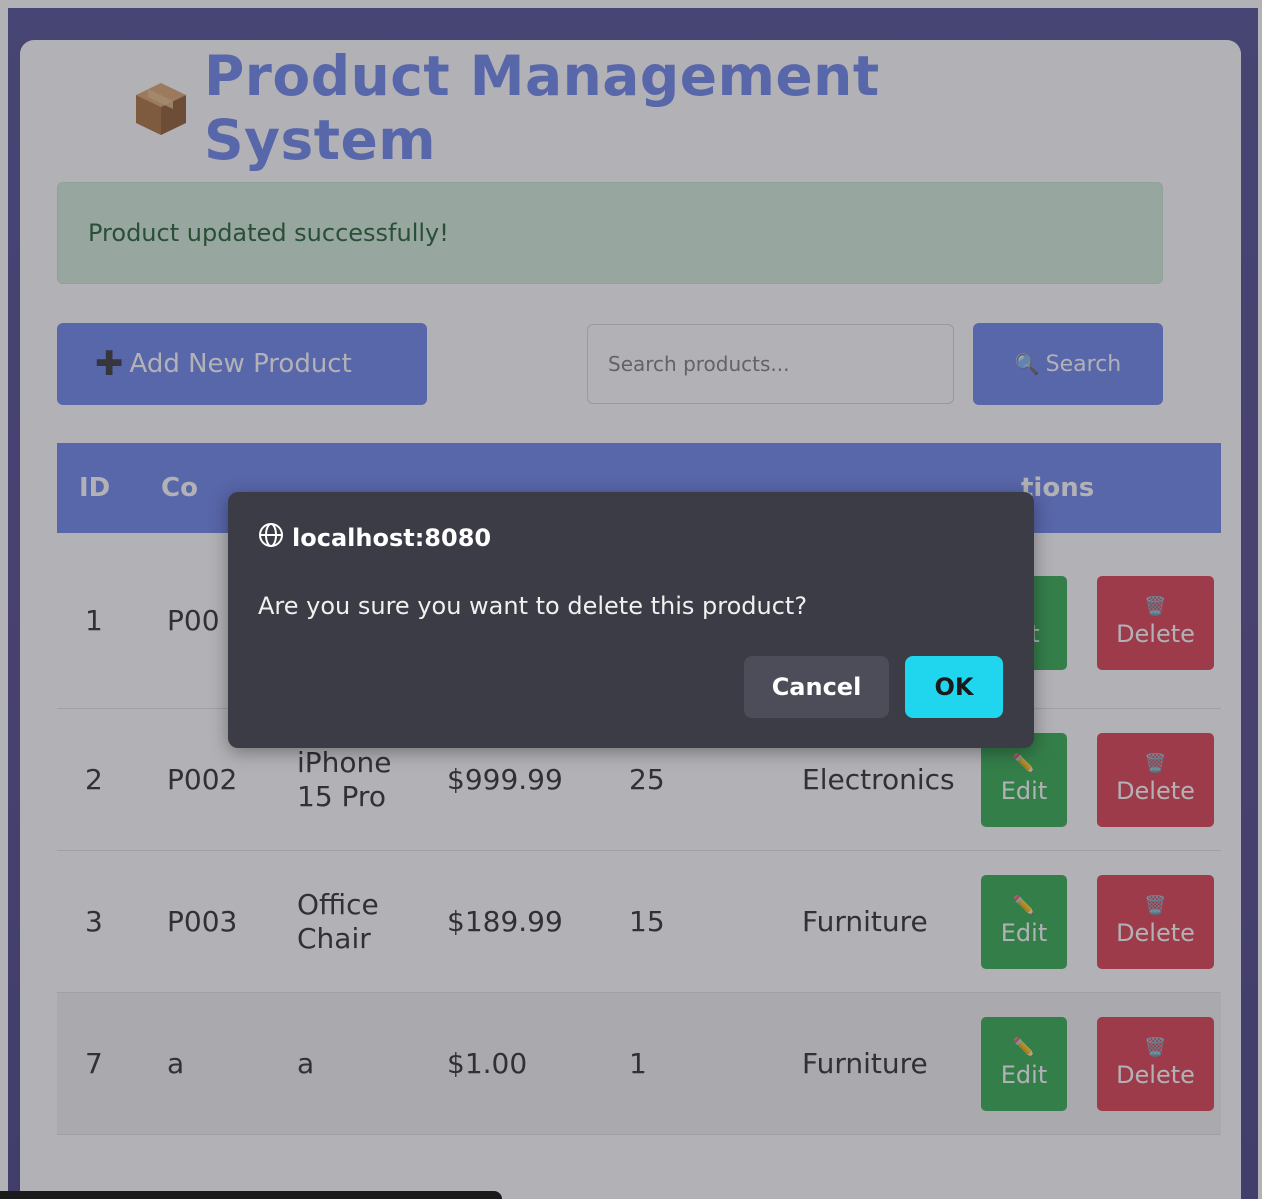 The image size is (1262, 1199). Describe the element at coordinates (392, 538) in the screenshot. I see `dialog-origin-text: localhost:8080` at that location.